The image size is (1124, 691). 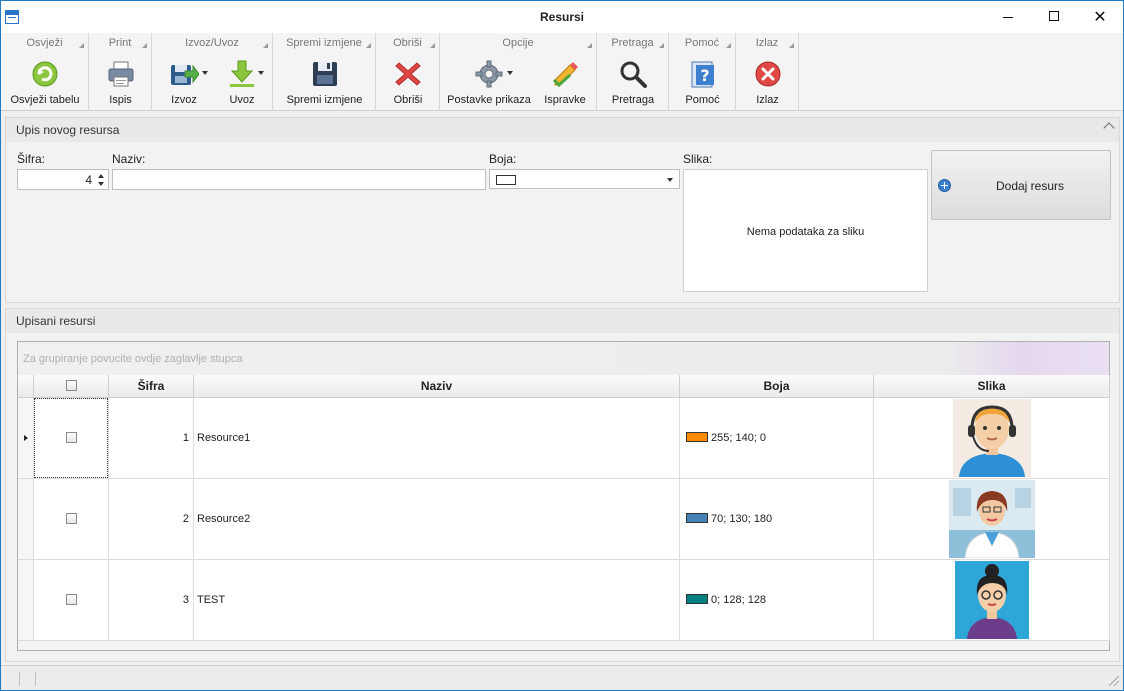 I want to click on cell-boja: 255; 140; 0, so click(x=777, y=438).